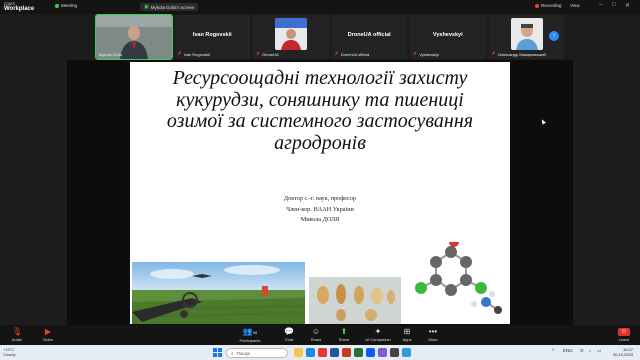 Image resolution: width=640 pixels, height=360 pixels. Describe the element at coordinates (378, 334) in the screenshot. I see `ai-companion-button: ✦ AI Companion` at that location.